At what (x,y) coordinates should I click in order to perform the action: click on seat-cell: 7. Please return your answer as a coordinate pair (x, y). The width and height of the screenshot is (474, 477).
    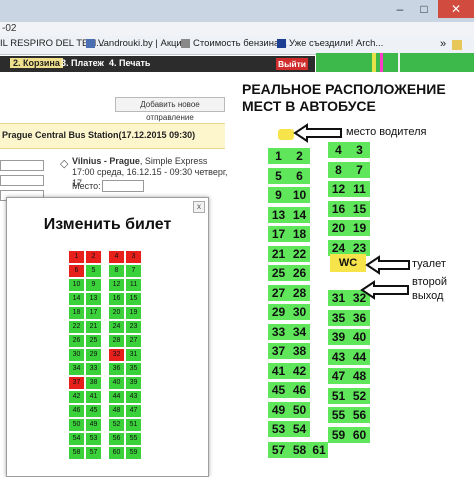
    Looking at the image, I should click on (133, 271).